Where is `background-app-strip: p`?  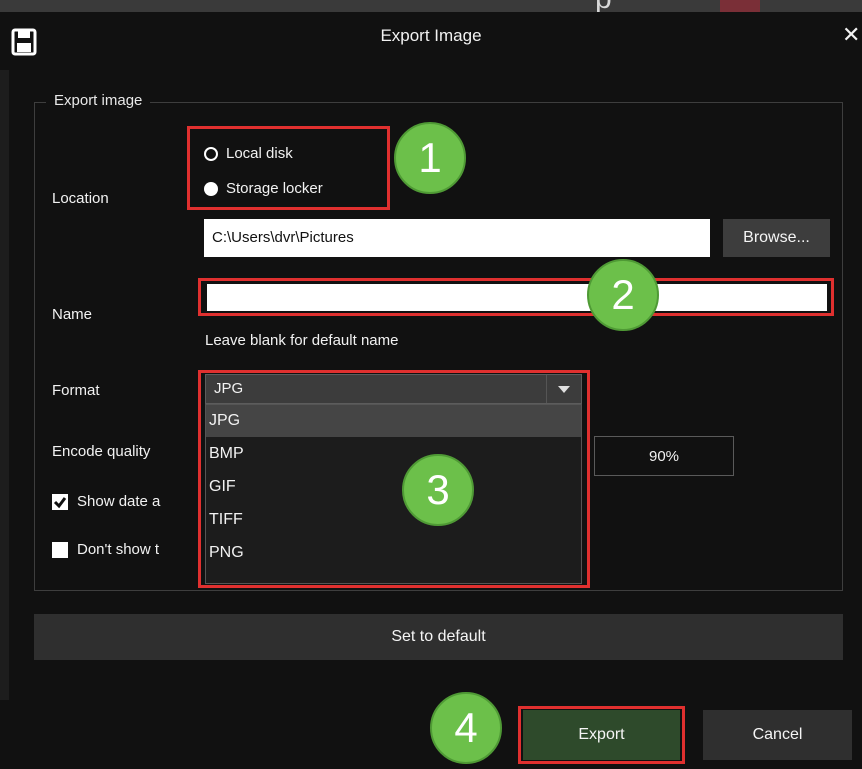 background-app-strip: p is located at coordinates (431, 6).